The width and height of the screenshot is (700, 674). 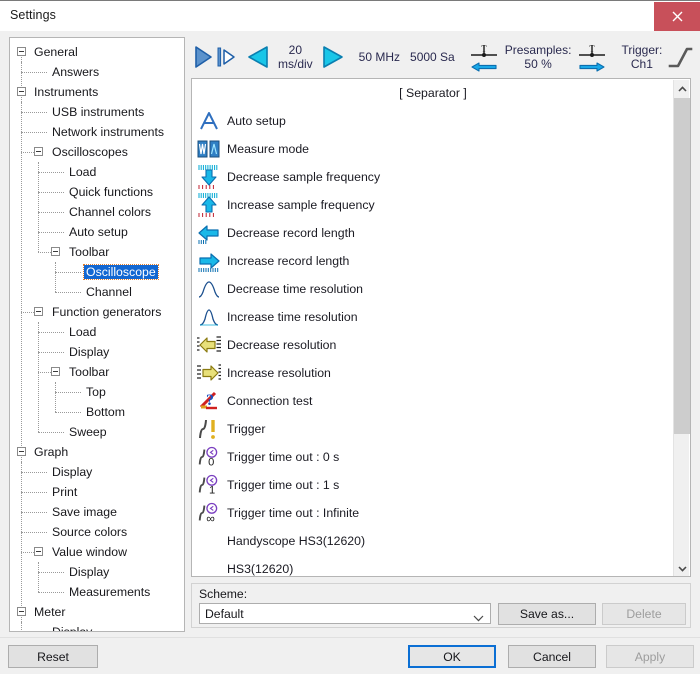 What do you see at coordinates (641, 57) in the screenshot?
I see `trigger-source-value: Trigger: Ch1` at bounding box center [641, 57].